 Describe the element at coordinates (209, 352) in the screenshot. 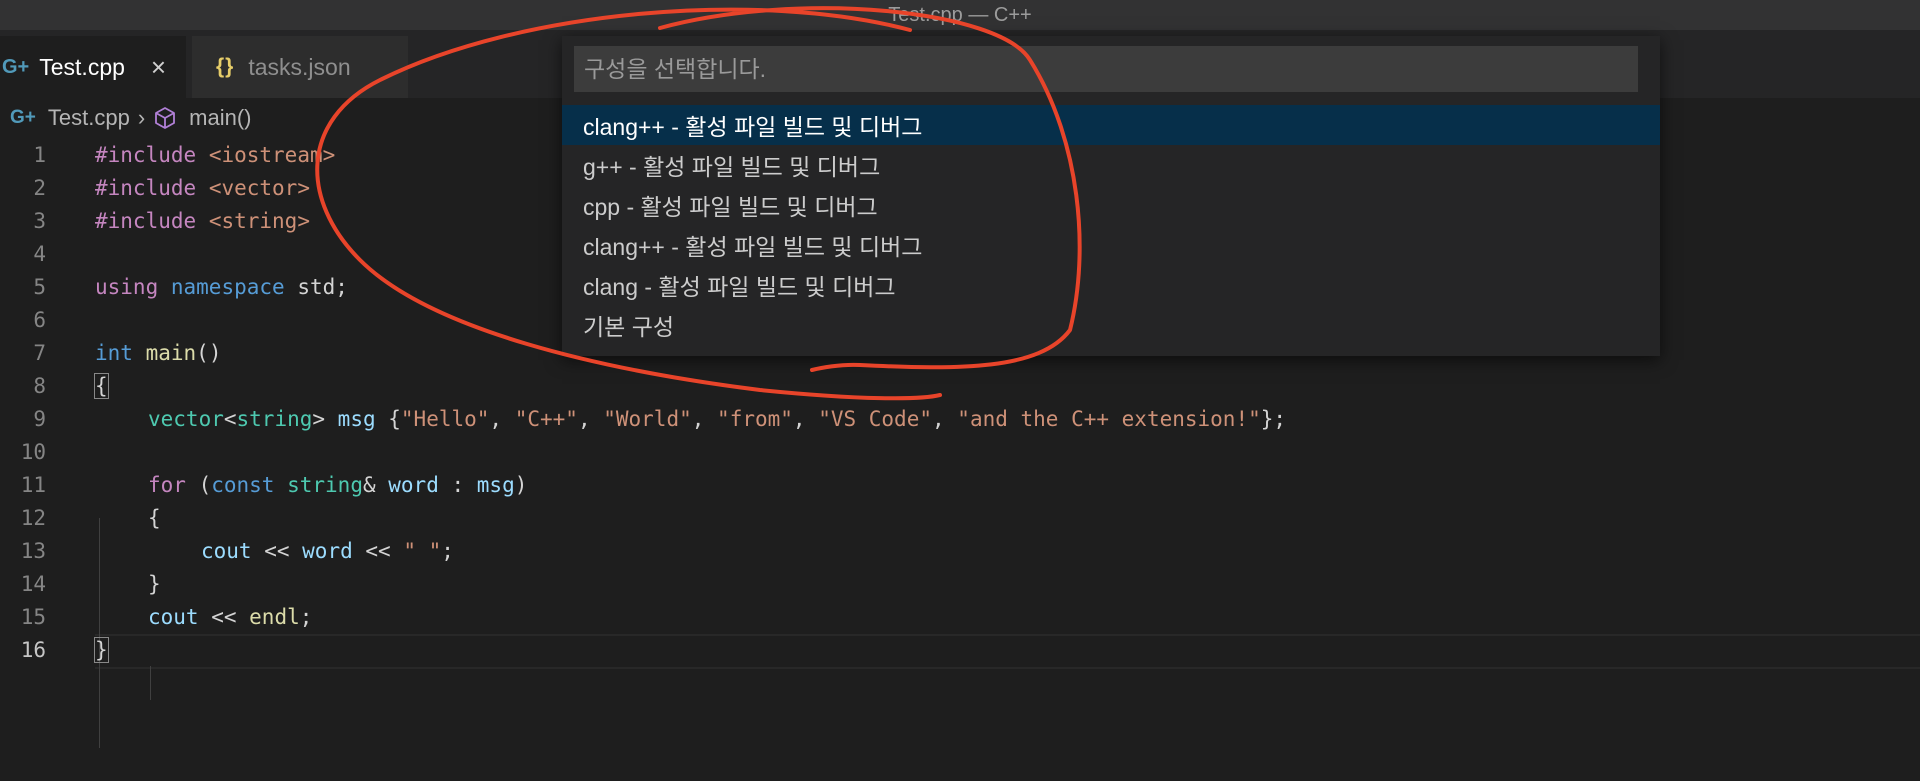

I see `token: ()` at that location.